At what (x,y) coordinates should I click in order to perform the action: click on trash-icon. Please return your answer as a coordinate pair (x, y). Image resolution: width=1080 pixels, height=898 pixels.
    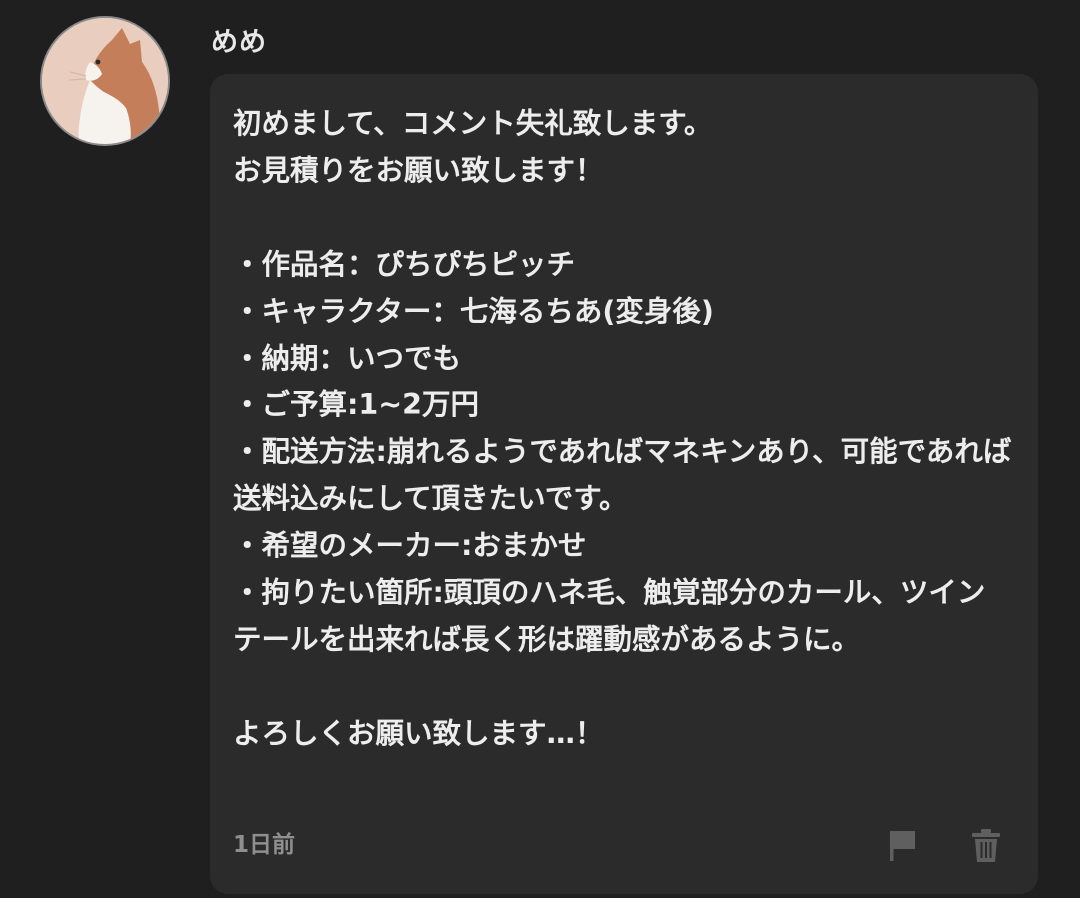
    Looking at the image, I should click on (986, 845).